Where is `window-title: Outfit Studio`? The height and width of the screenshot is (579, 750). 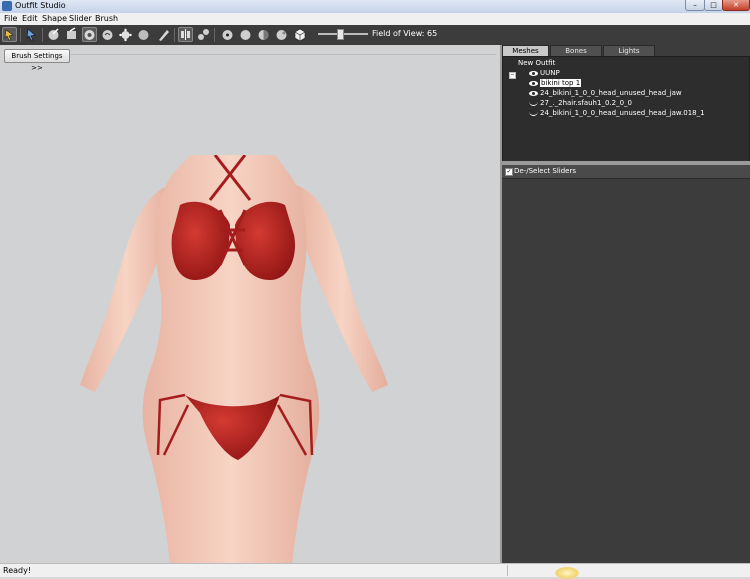 window-title: Outfit Studio is located at coordinates (40, 5).